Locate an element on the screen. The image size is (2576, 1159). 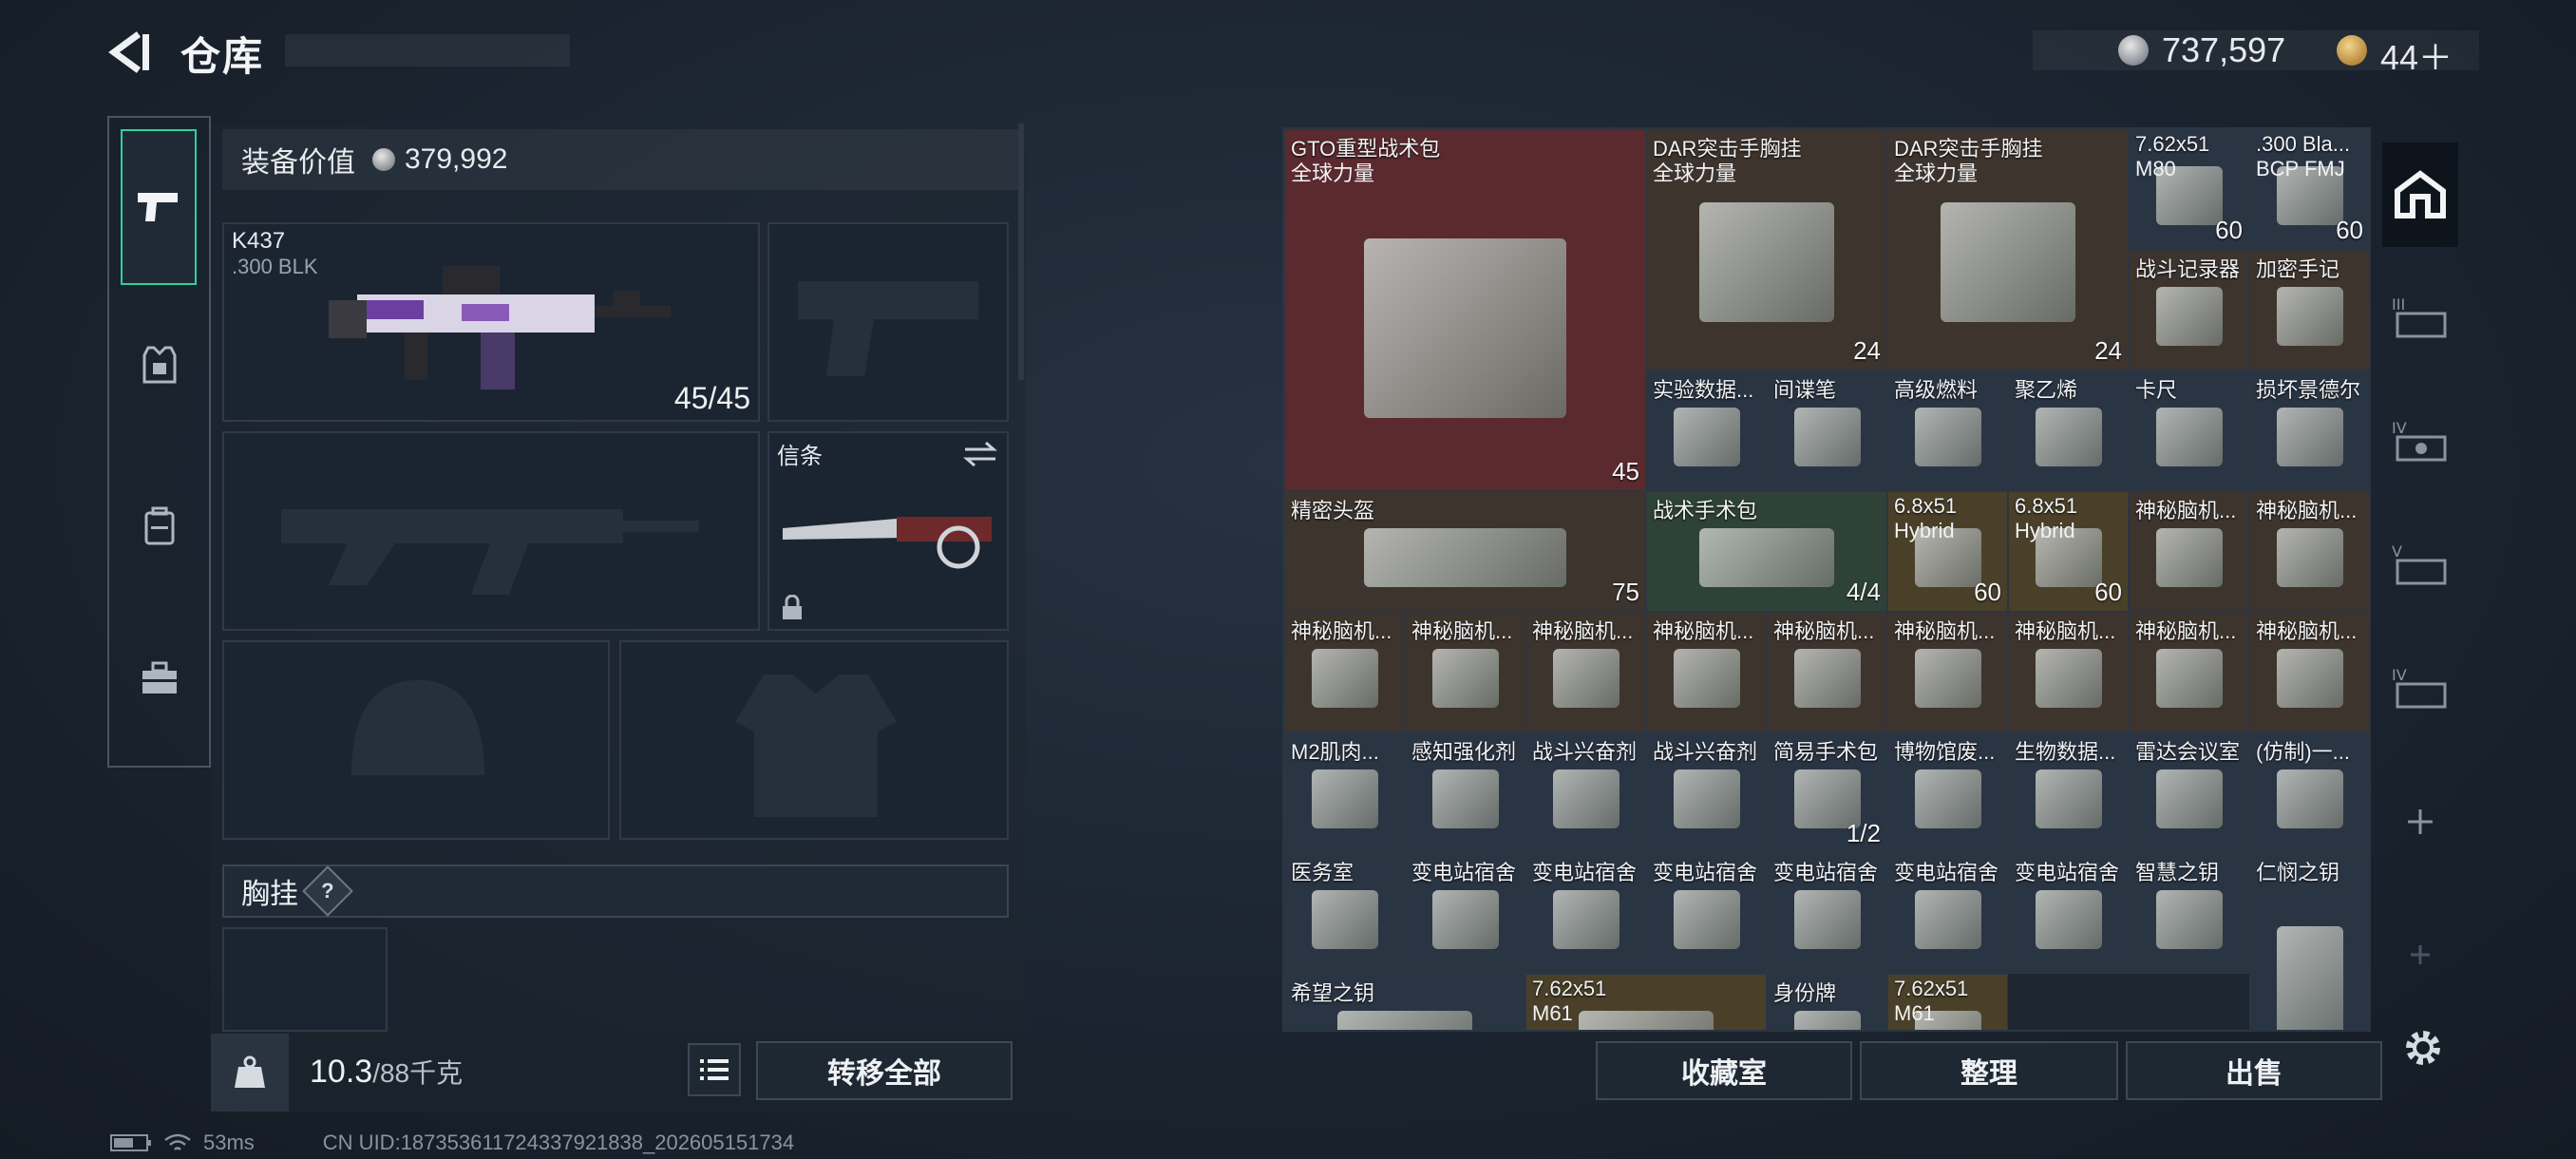
token-coin-icon is located at coordinates (2352, 50).